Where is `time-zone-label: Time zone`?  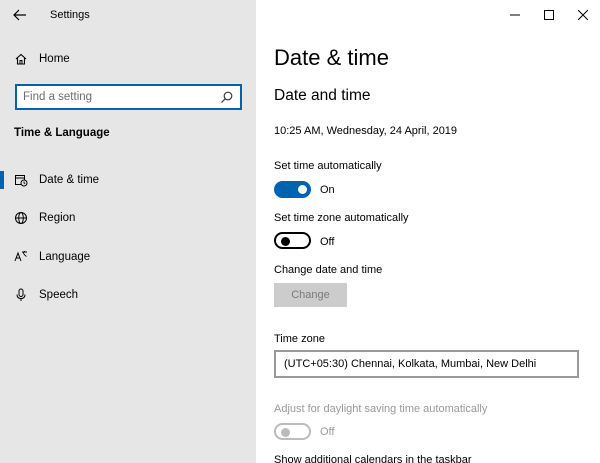
time-zone-label: Time zone is located at coordinates (299, 339).